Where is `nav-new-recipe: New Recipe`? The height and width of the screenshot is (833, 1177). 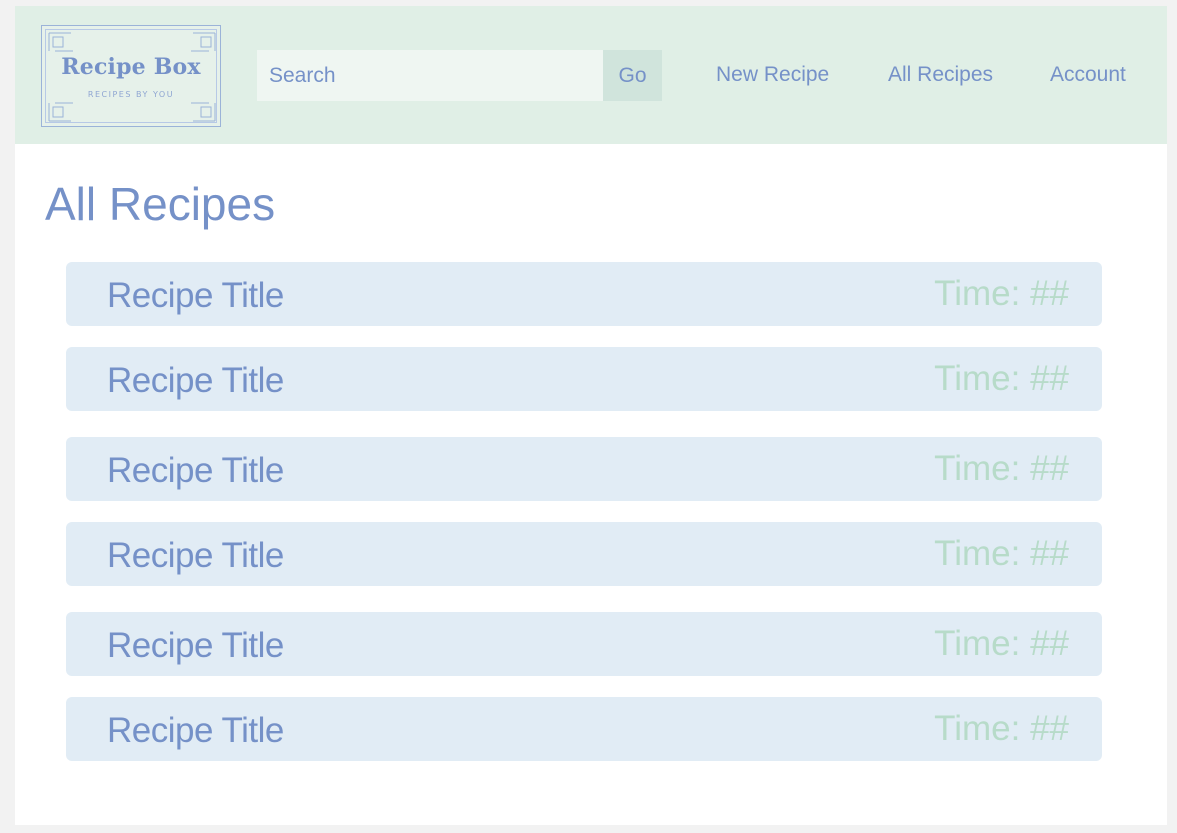
nav-new-recipe: New Recipe is located at coordinates (772, 75).